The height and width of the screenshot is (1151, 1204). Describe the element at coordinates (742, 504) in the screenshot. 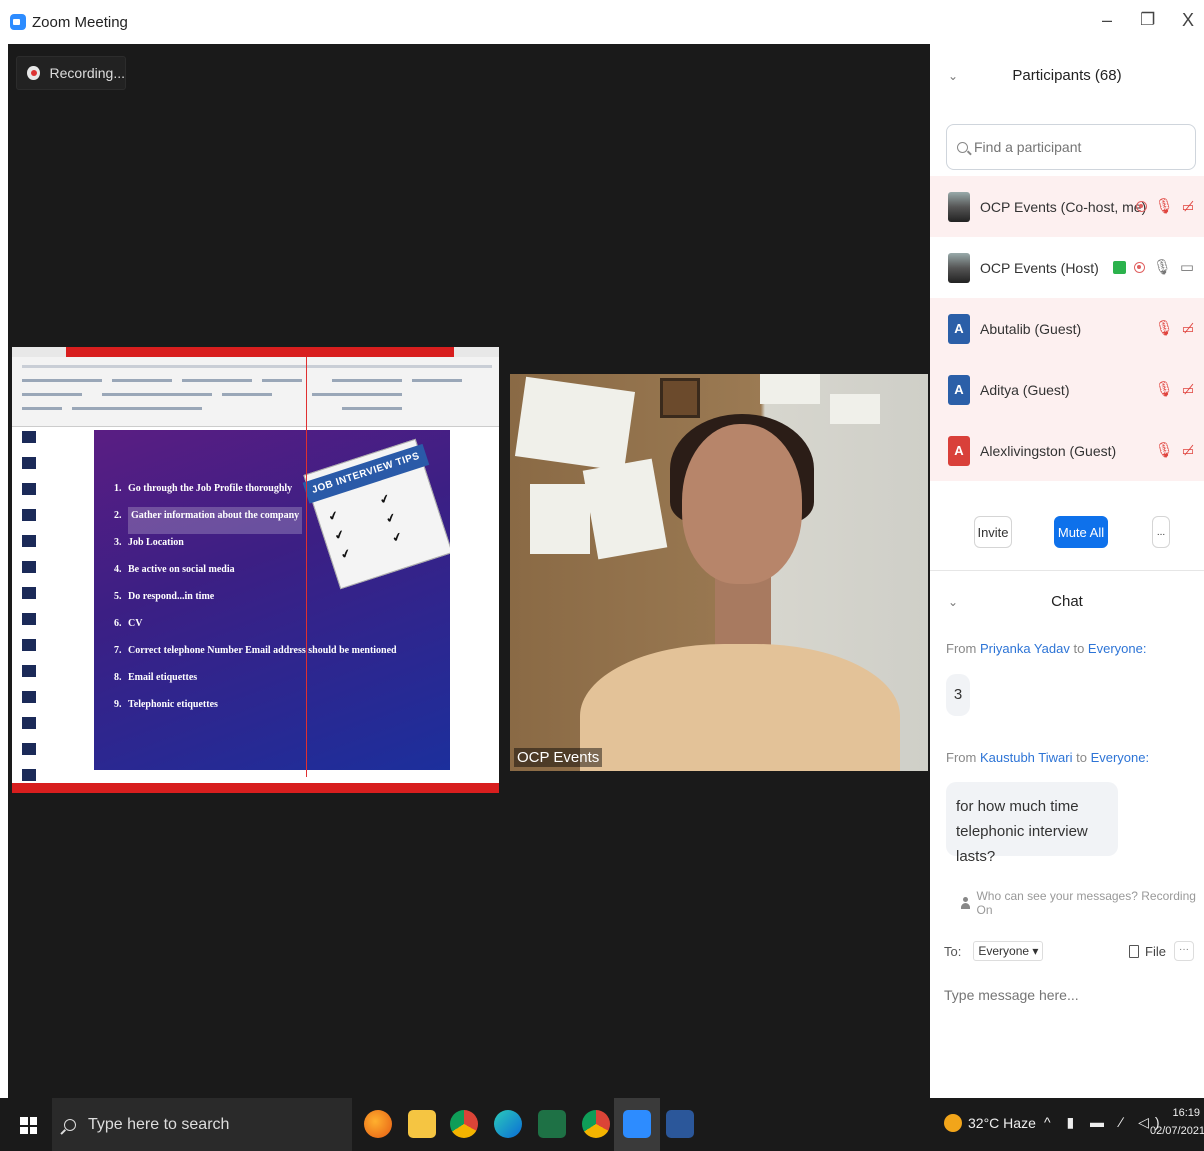

I see `participant-face` at that location.